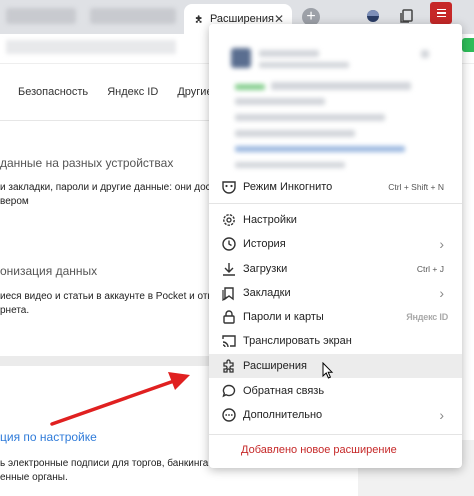  Describe the element at coordinates (335, 366) in the screenshot. I see `menu-item-extensions: Расширения` at that location.